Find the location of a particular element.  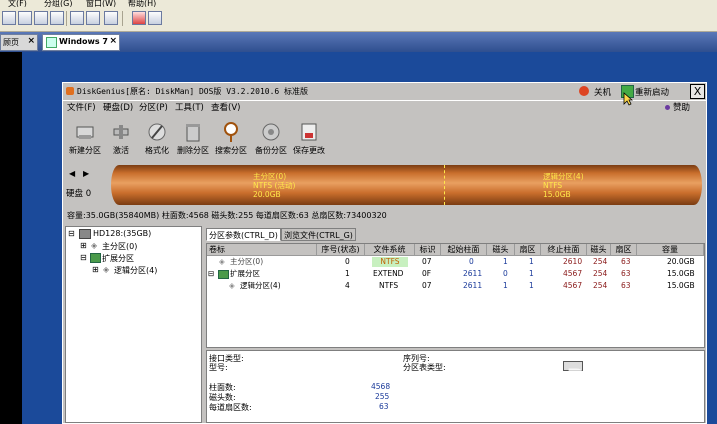

cell-fs: NTFS is located at coordinates (389, 285).